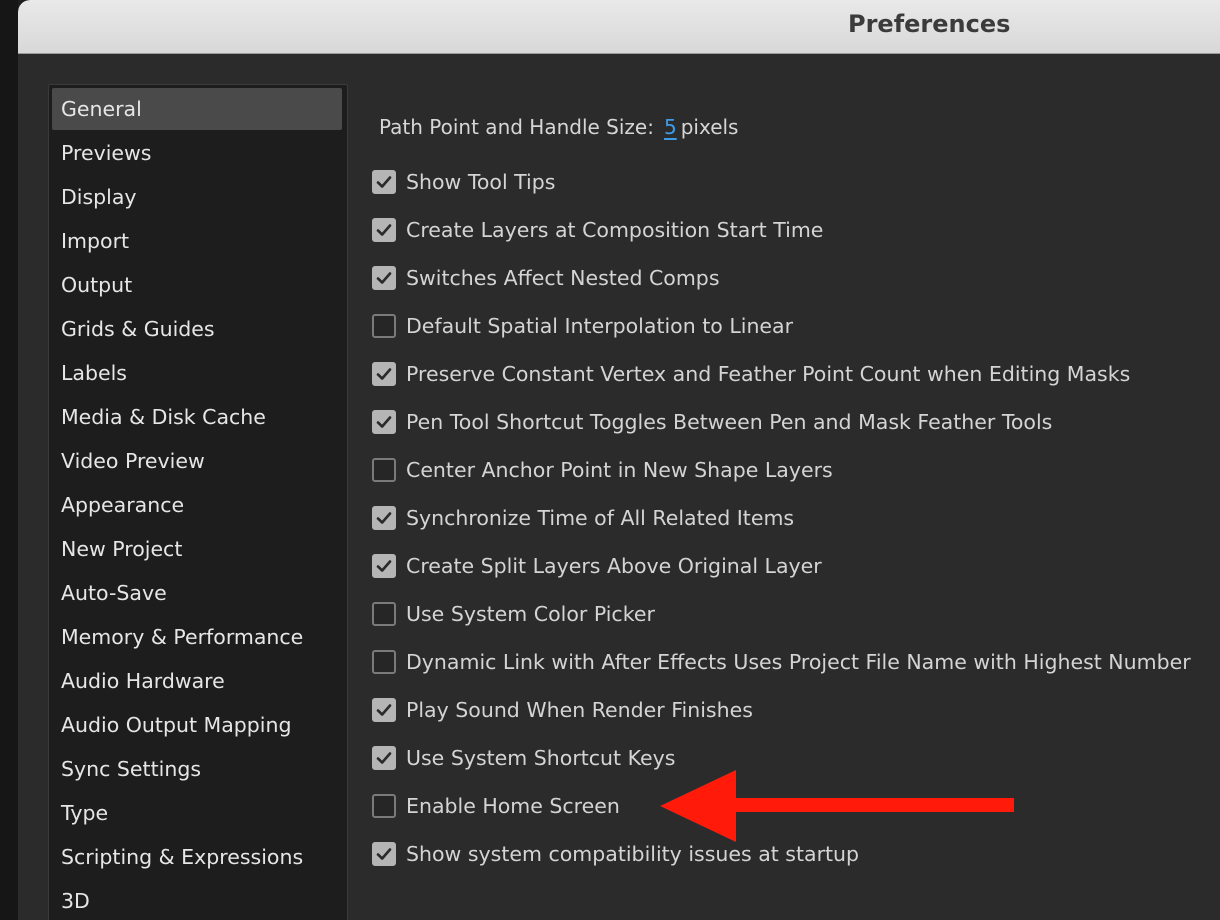 The height and width of the screenshot is (920, 1220). I want to click on path-point-size-row: Path Point and Handle Size: 5 pixels, so click(558, 127).